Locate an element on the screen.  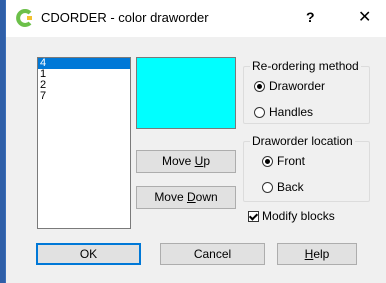
radio-back-indicator is located at coordinates (267, 187).